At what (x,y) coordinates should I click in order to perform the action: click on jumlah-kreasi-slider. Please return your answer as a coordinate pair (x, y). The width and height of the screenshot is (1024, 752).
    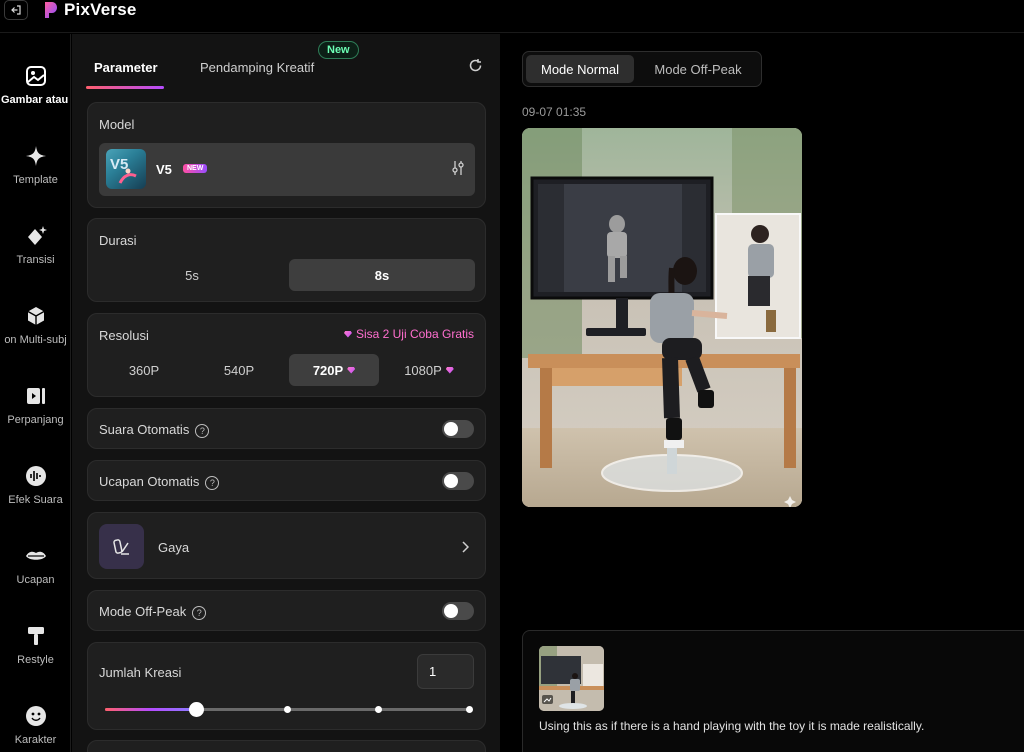
    Looking at the image, I should click on (289, 709).